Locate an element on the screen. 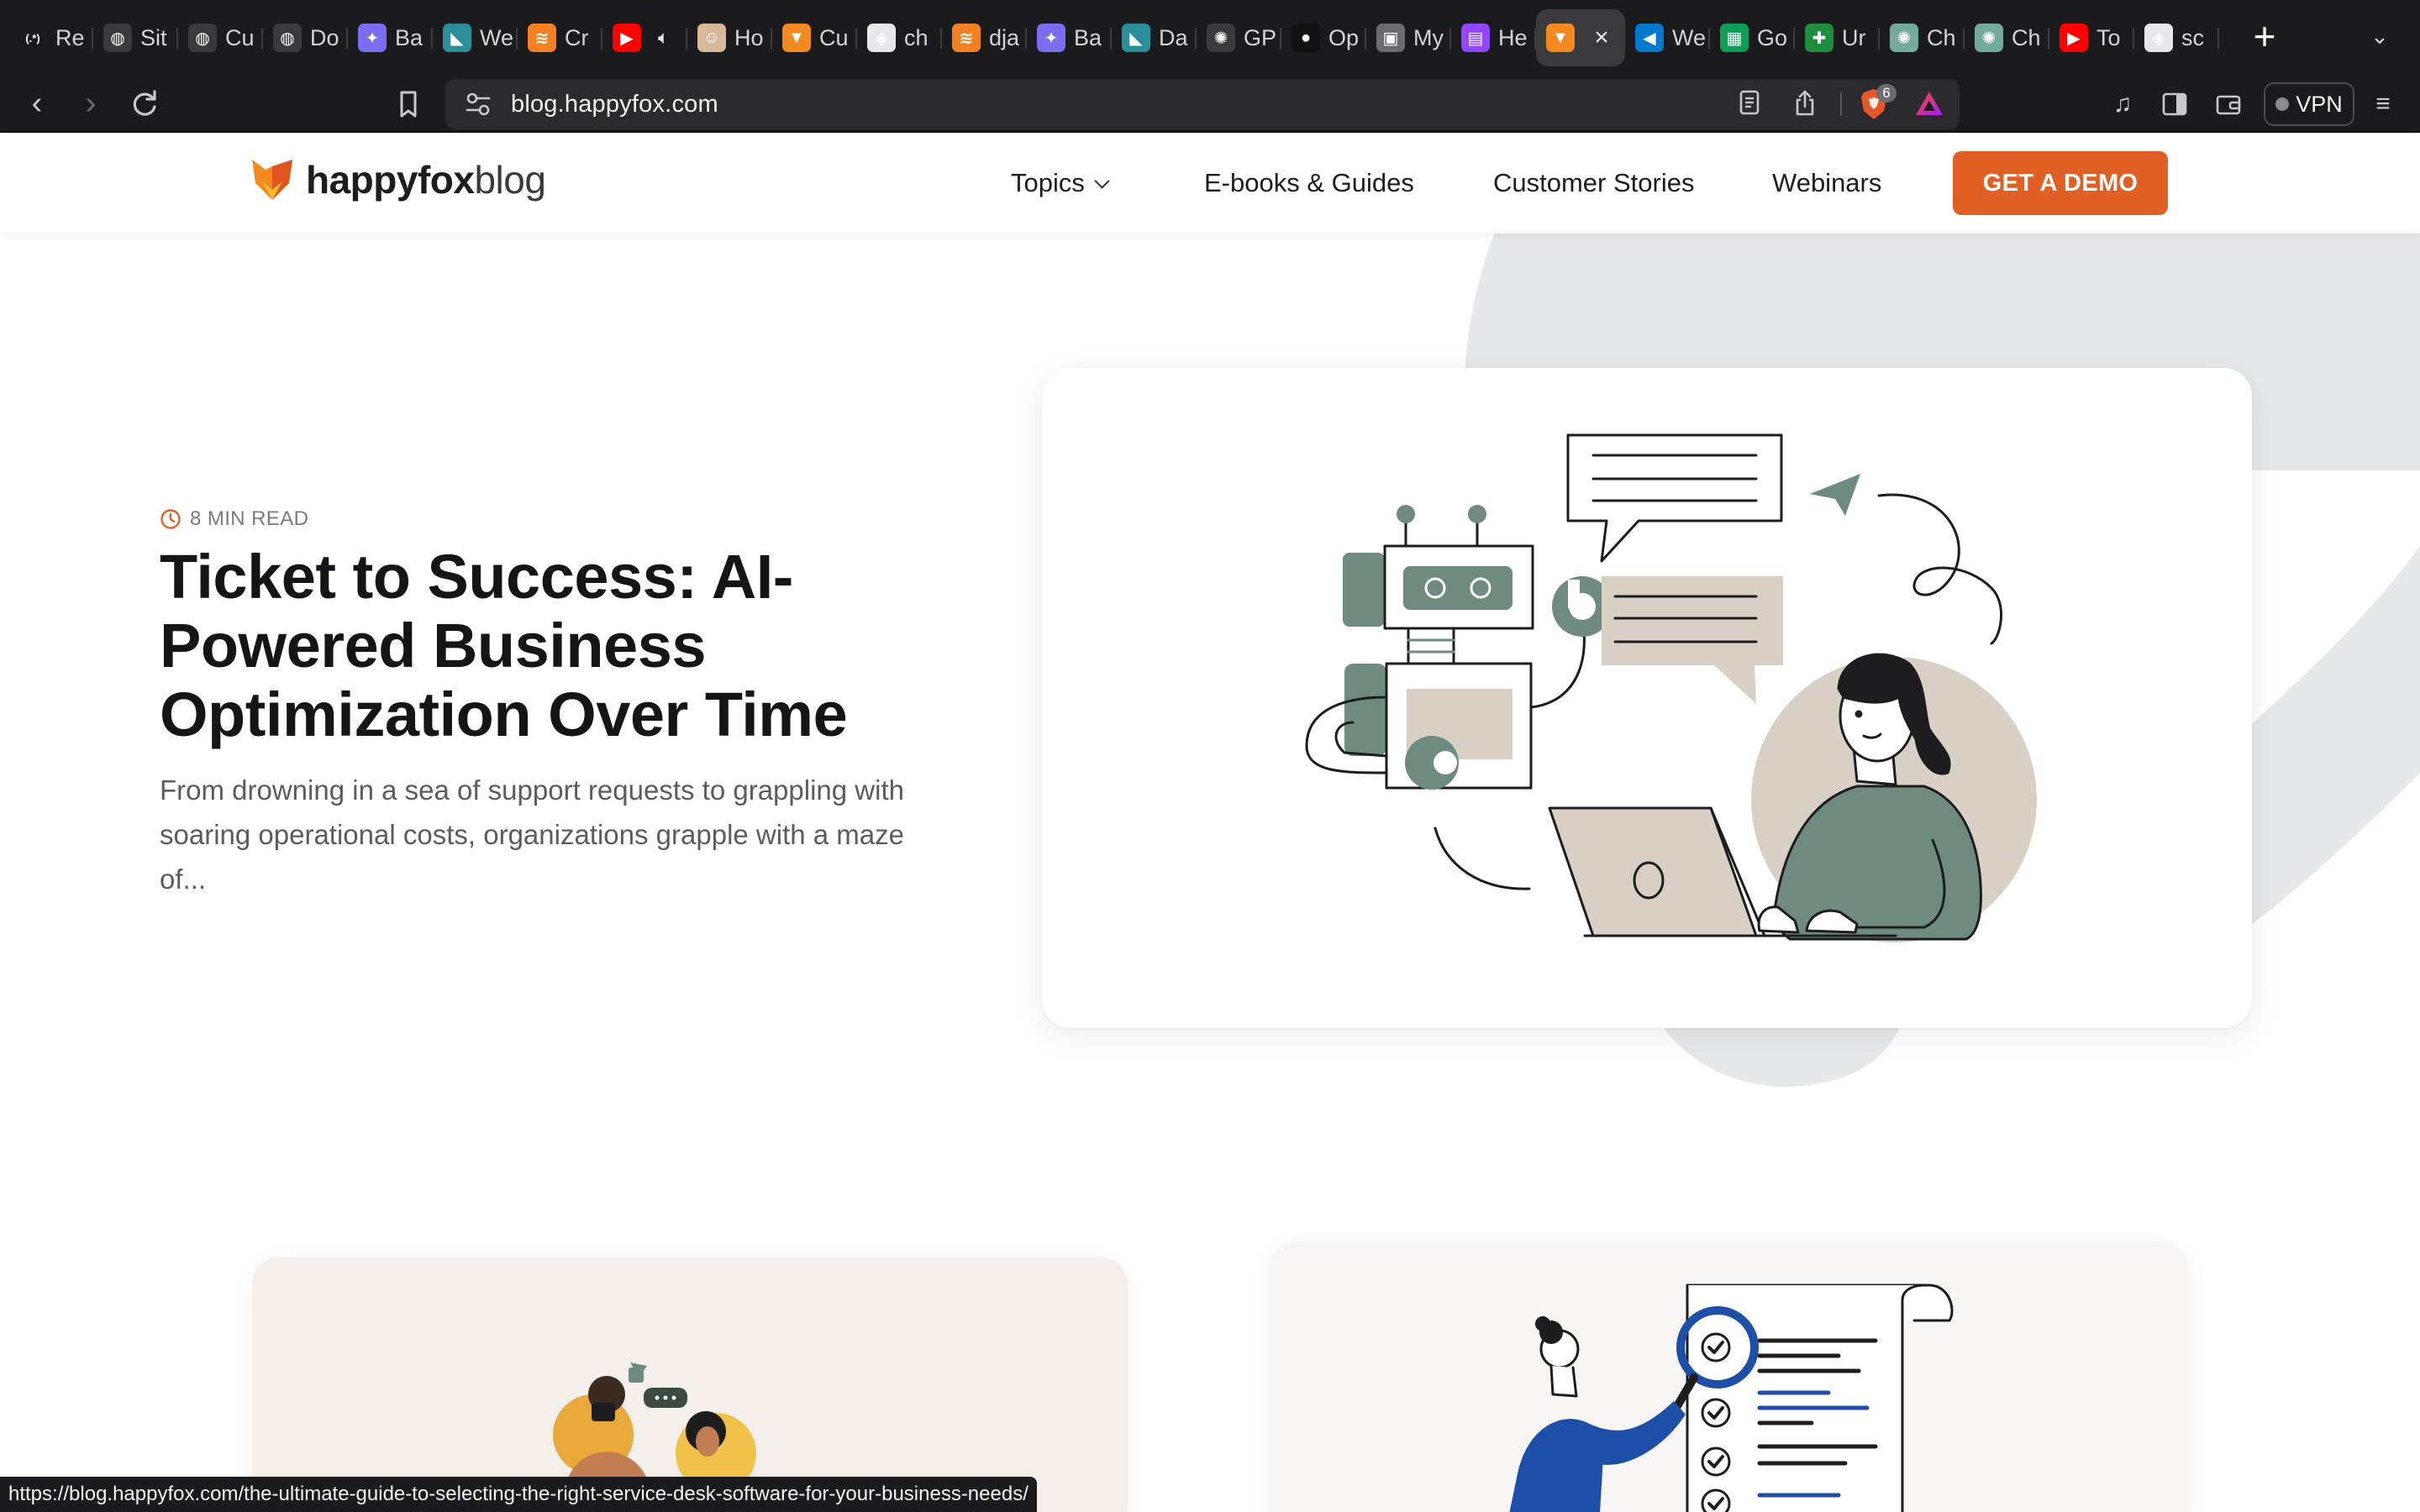  browser-tab: ◍ Sit is located at coordinates (135, 37).